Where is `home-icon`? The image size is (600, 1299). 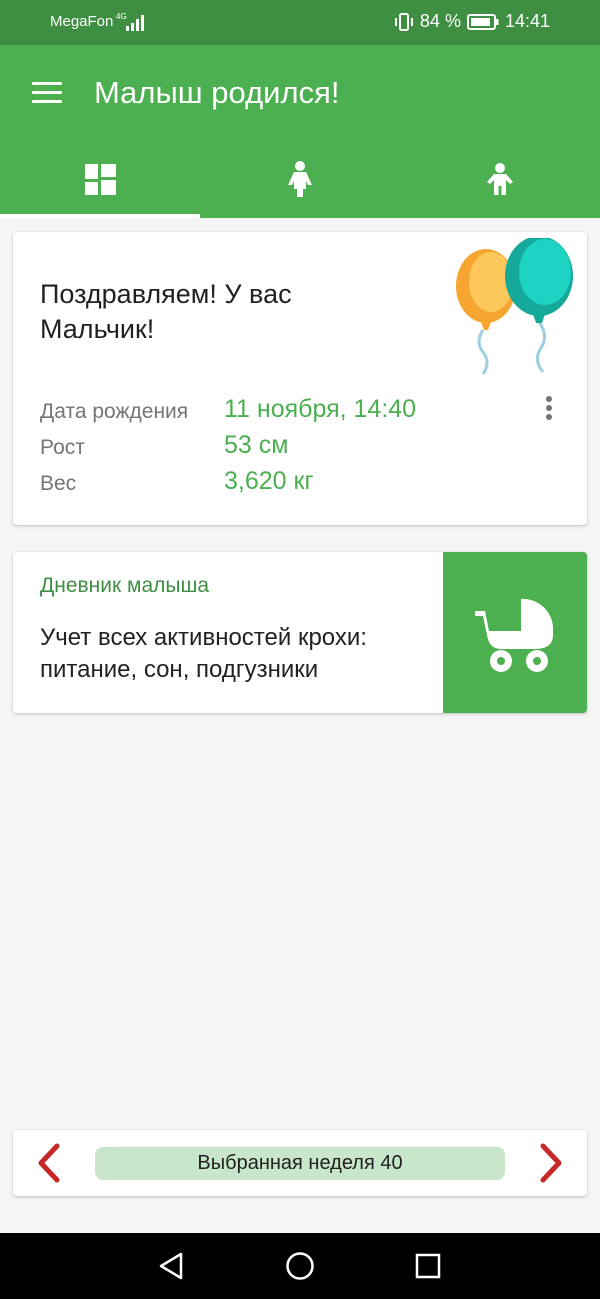
home-icon is located at coordinates (300, 1266).